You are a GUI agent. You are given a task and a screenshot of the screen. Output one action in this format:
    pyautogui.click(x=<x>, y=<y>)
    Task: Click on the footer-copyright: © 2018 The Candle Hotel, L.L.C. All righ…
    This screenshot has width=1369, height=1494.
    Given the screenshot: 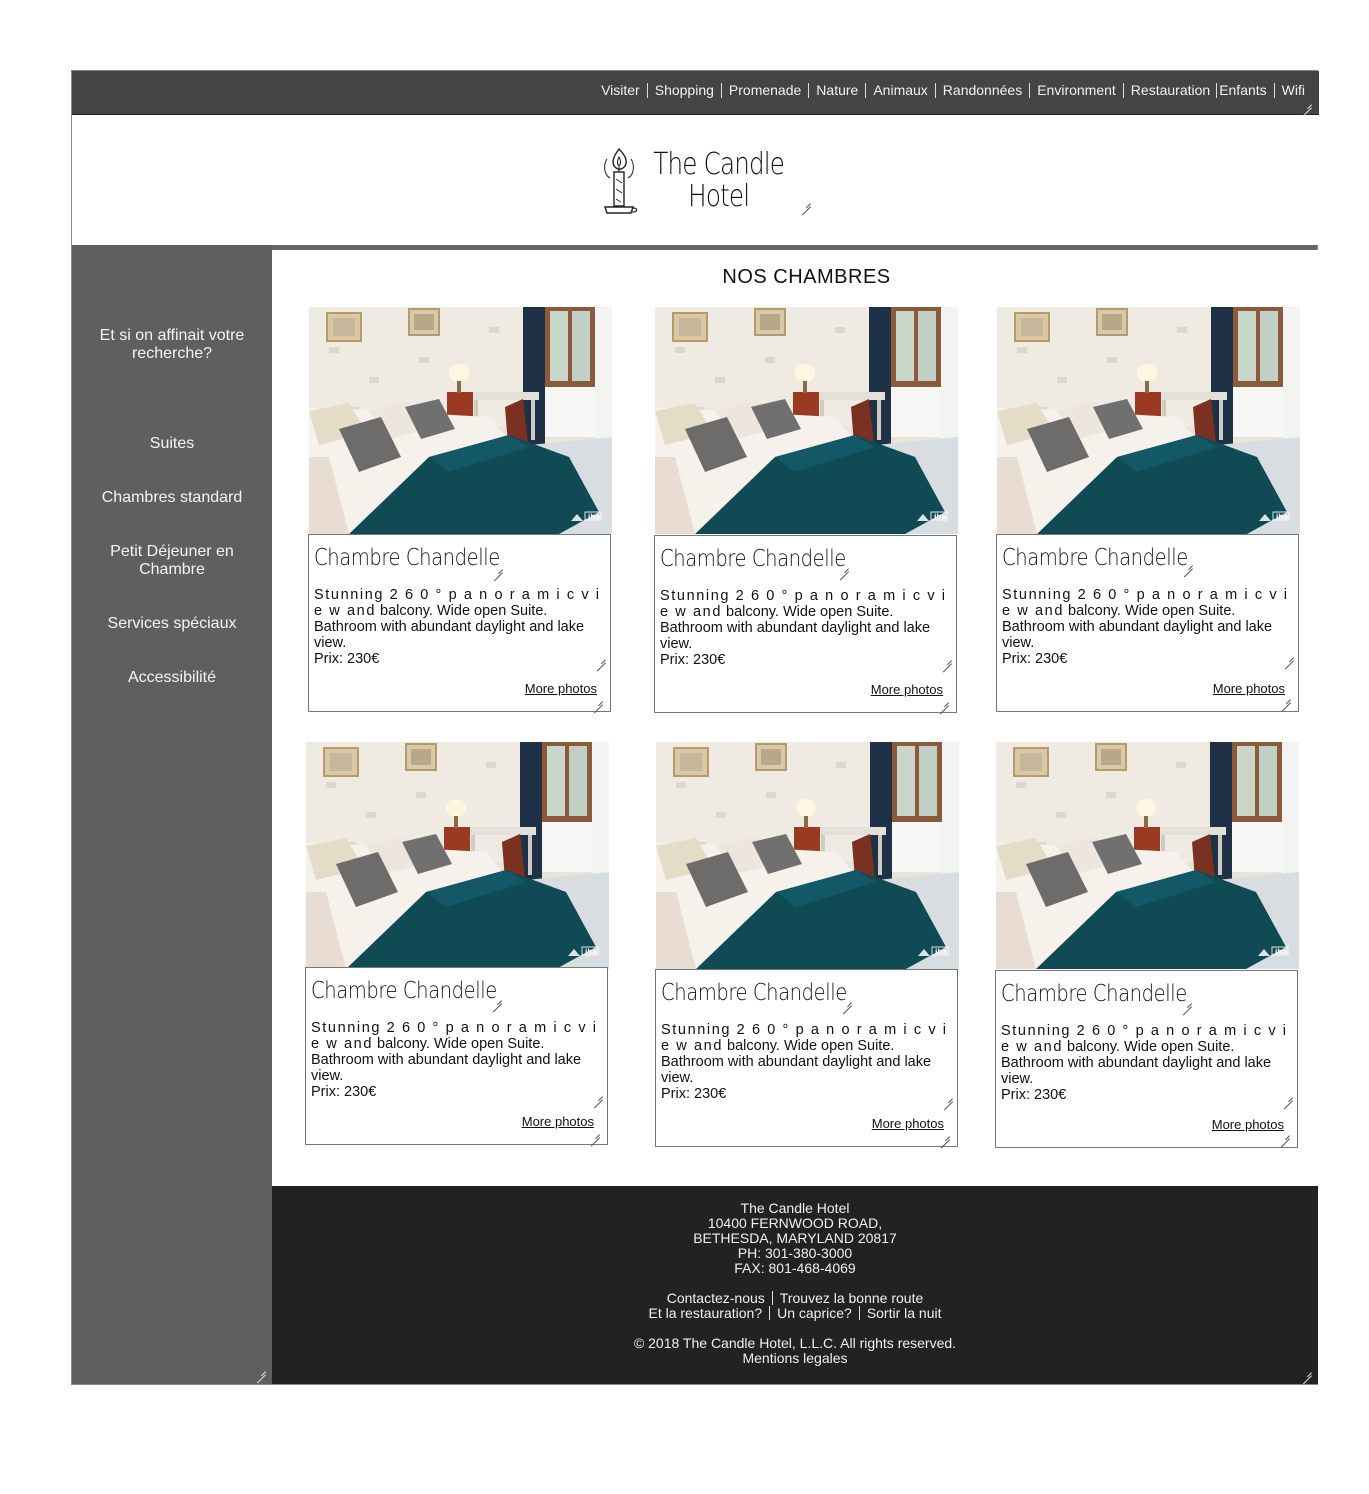 What is the action you would take?
    pyautogui.click(x=795, y=1343)
    